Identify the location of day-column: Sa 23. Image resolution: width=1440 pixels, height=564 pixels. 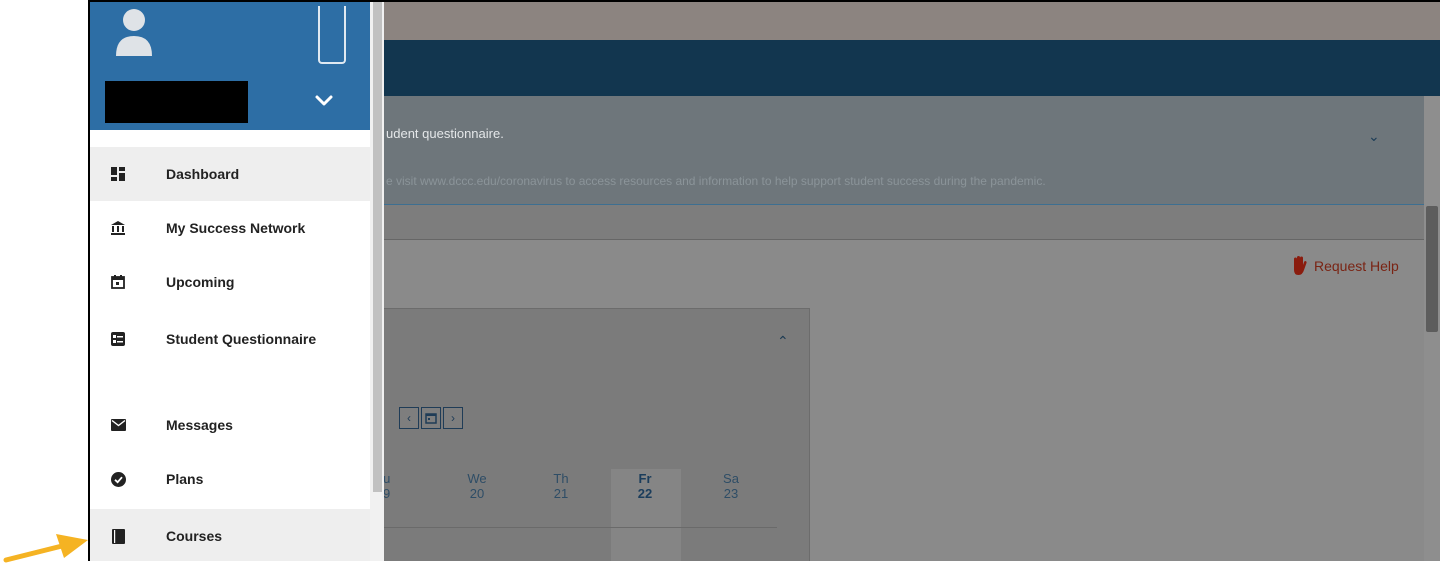
(731, 486).